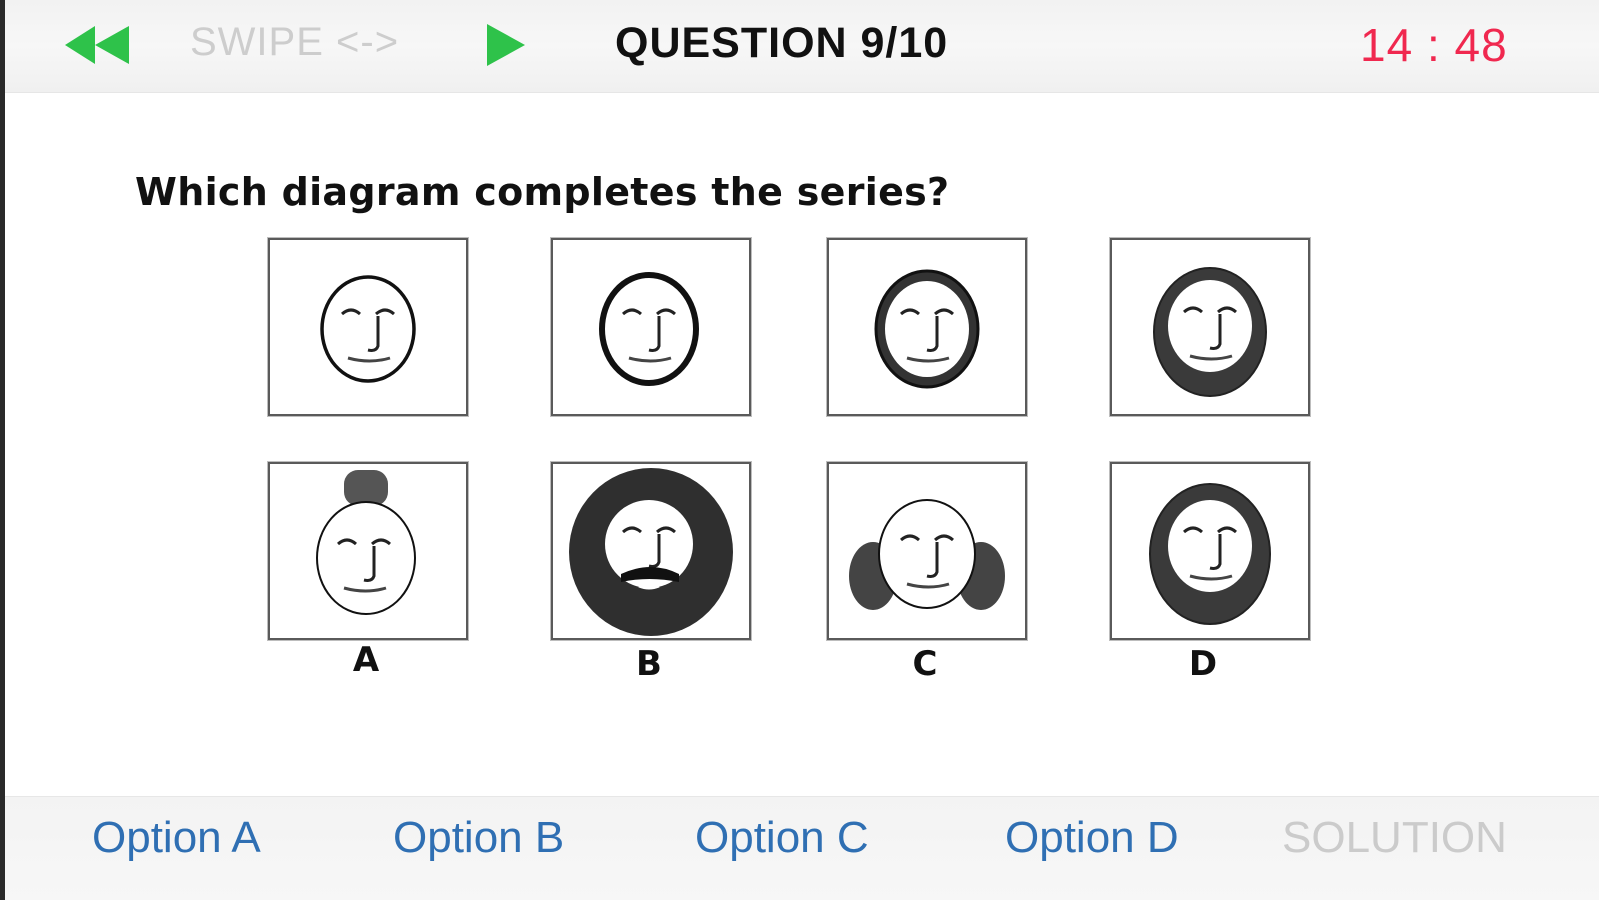  Describe the element at coordinates (478, 838) in the screenshot. I see `option-b-button: Option B` at that location.